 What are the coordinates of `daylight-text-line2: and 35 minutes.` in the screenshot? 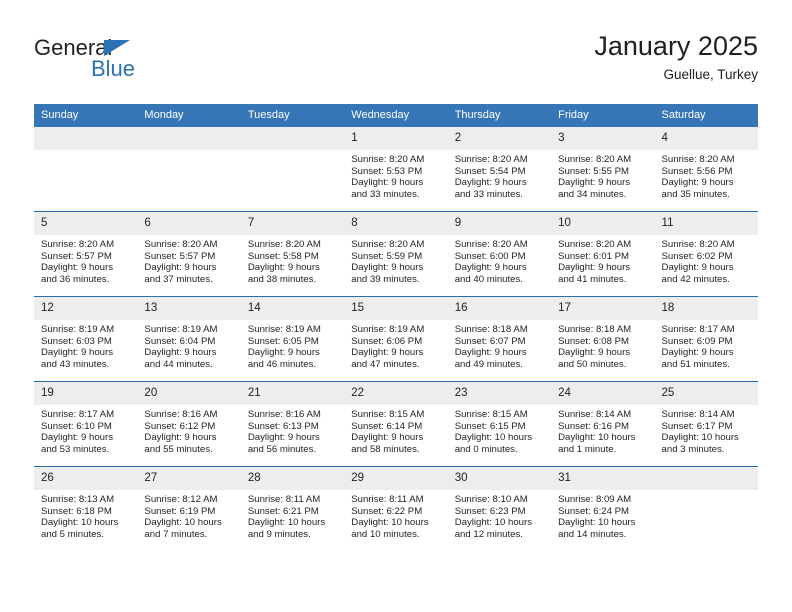 It's located at (695, 194).